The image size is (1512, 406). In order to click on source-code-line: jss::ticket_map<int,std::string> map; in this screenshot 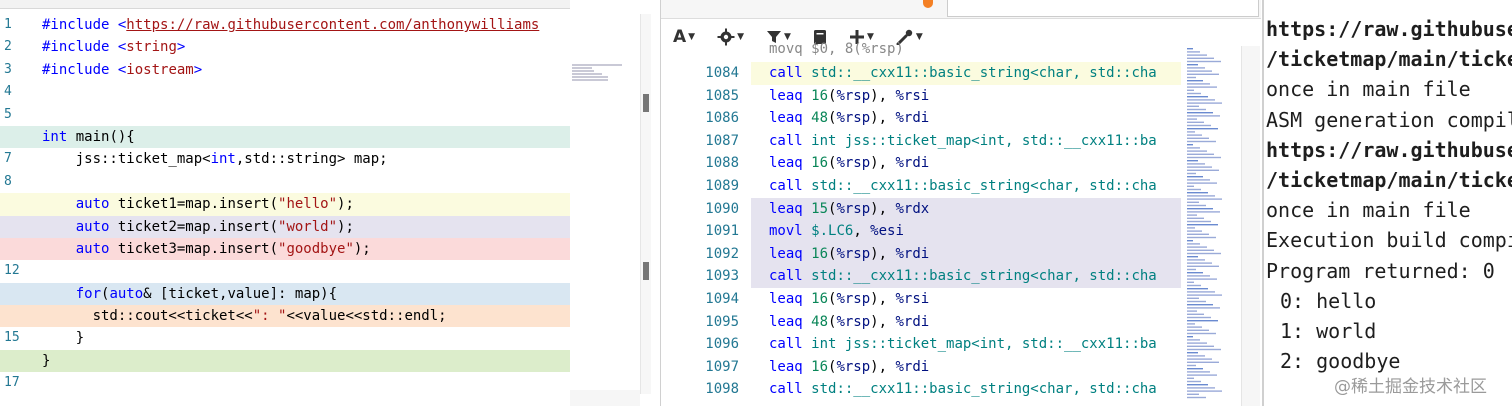, I will do `click(306, 159)`.